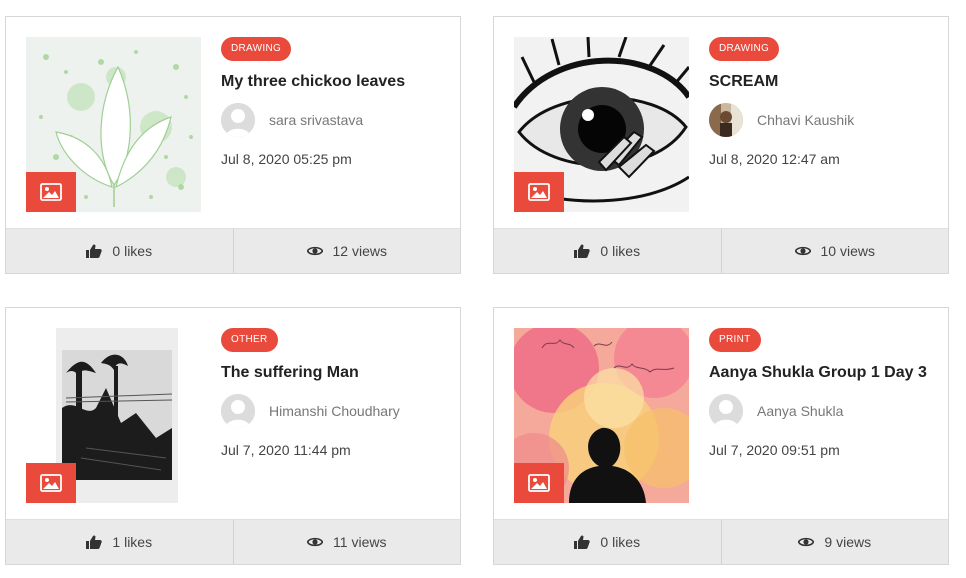  Describe the element at coordinates (359, 251) in the screenshot. I see `views-count: 12 views` at that location.